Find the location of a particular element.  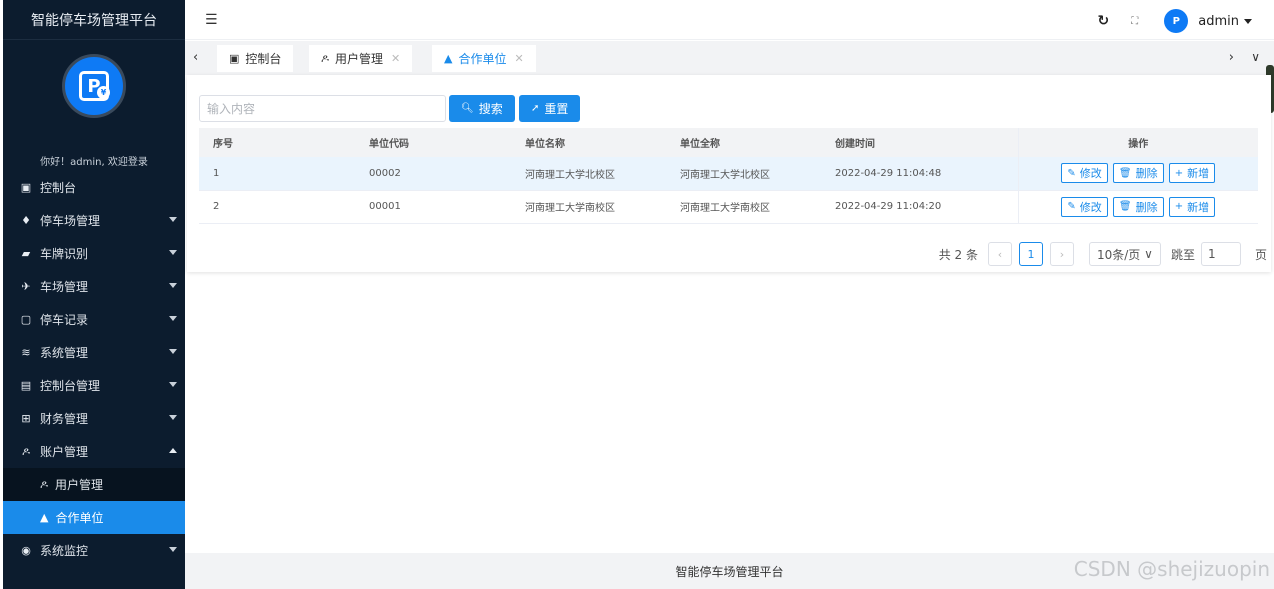

trash-icon: 🗑︎ is located at coordinates (1125, 206).